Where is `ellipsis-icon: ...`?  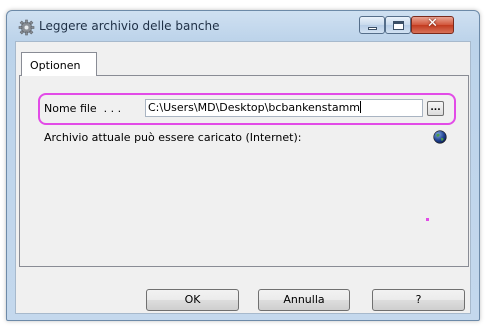
ellipsis-icon: ... is located at coordinates (435, 108).